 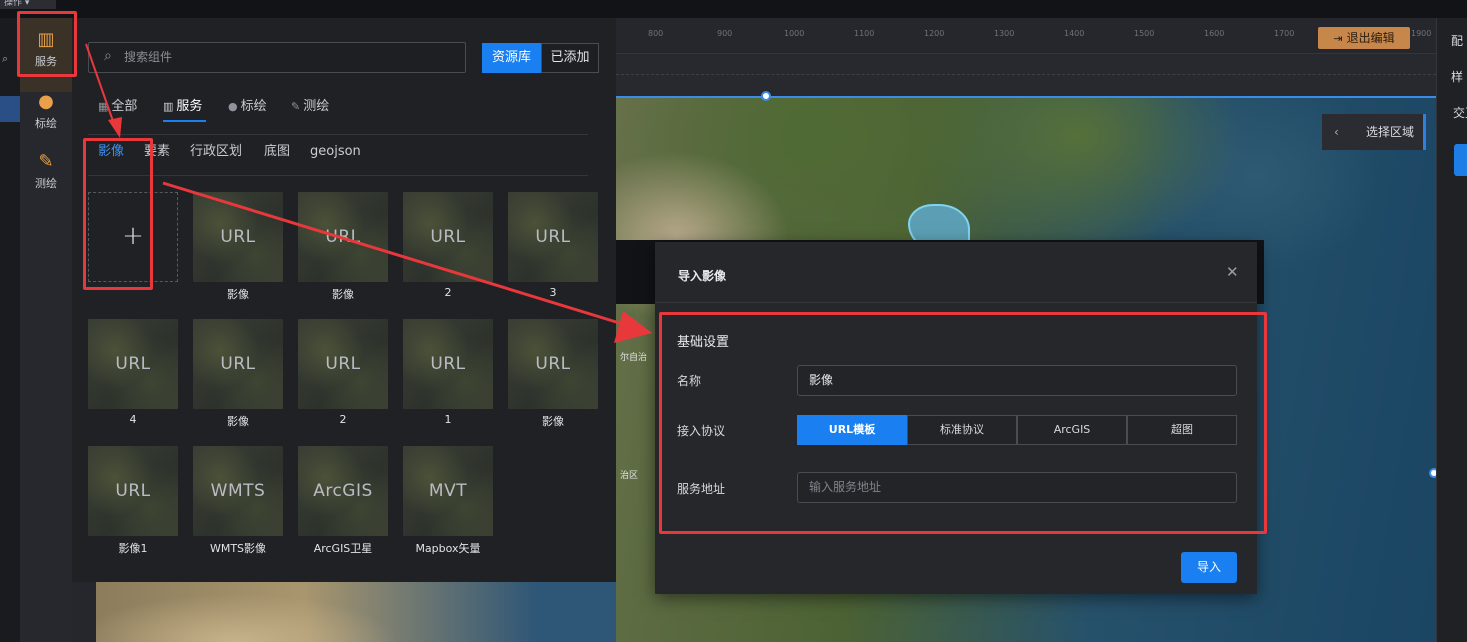 I want to click on tab-measure: ✎ 测绘, so click(x=310, y=107).